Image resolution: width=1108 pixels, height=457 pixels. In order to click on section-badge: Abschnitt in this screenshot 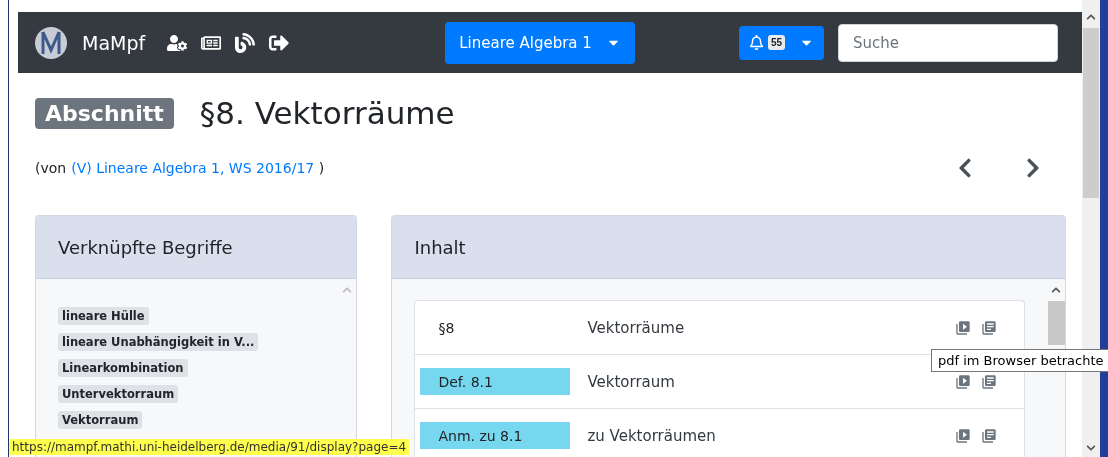, I will do `click(104, 113)`.